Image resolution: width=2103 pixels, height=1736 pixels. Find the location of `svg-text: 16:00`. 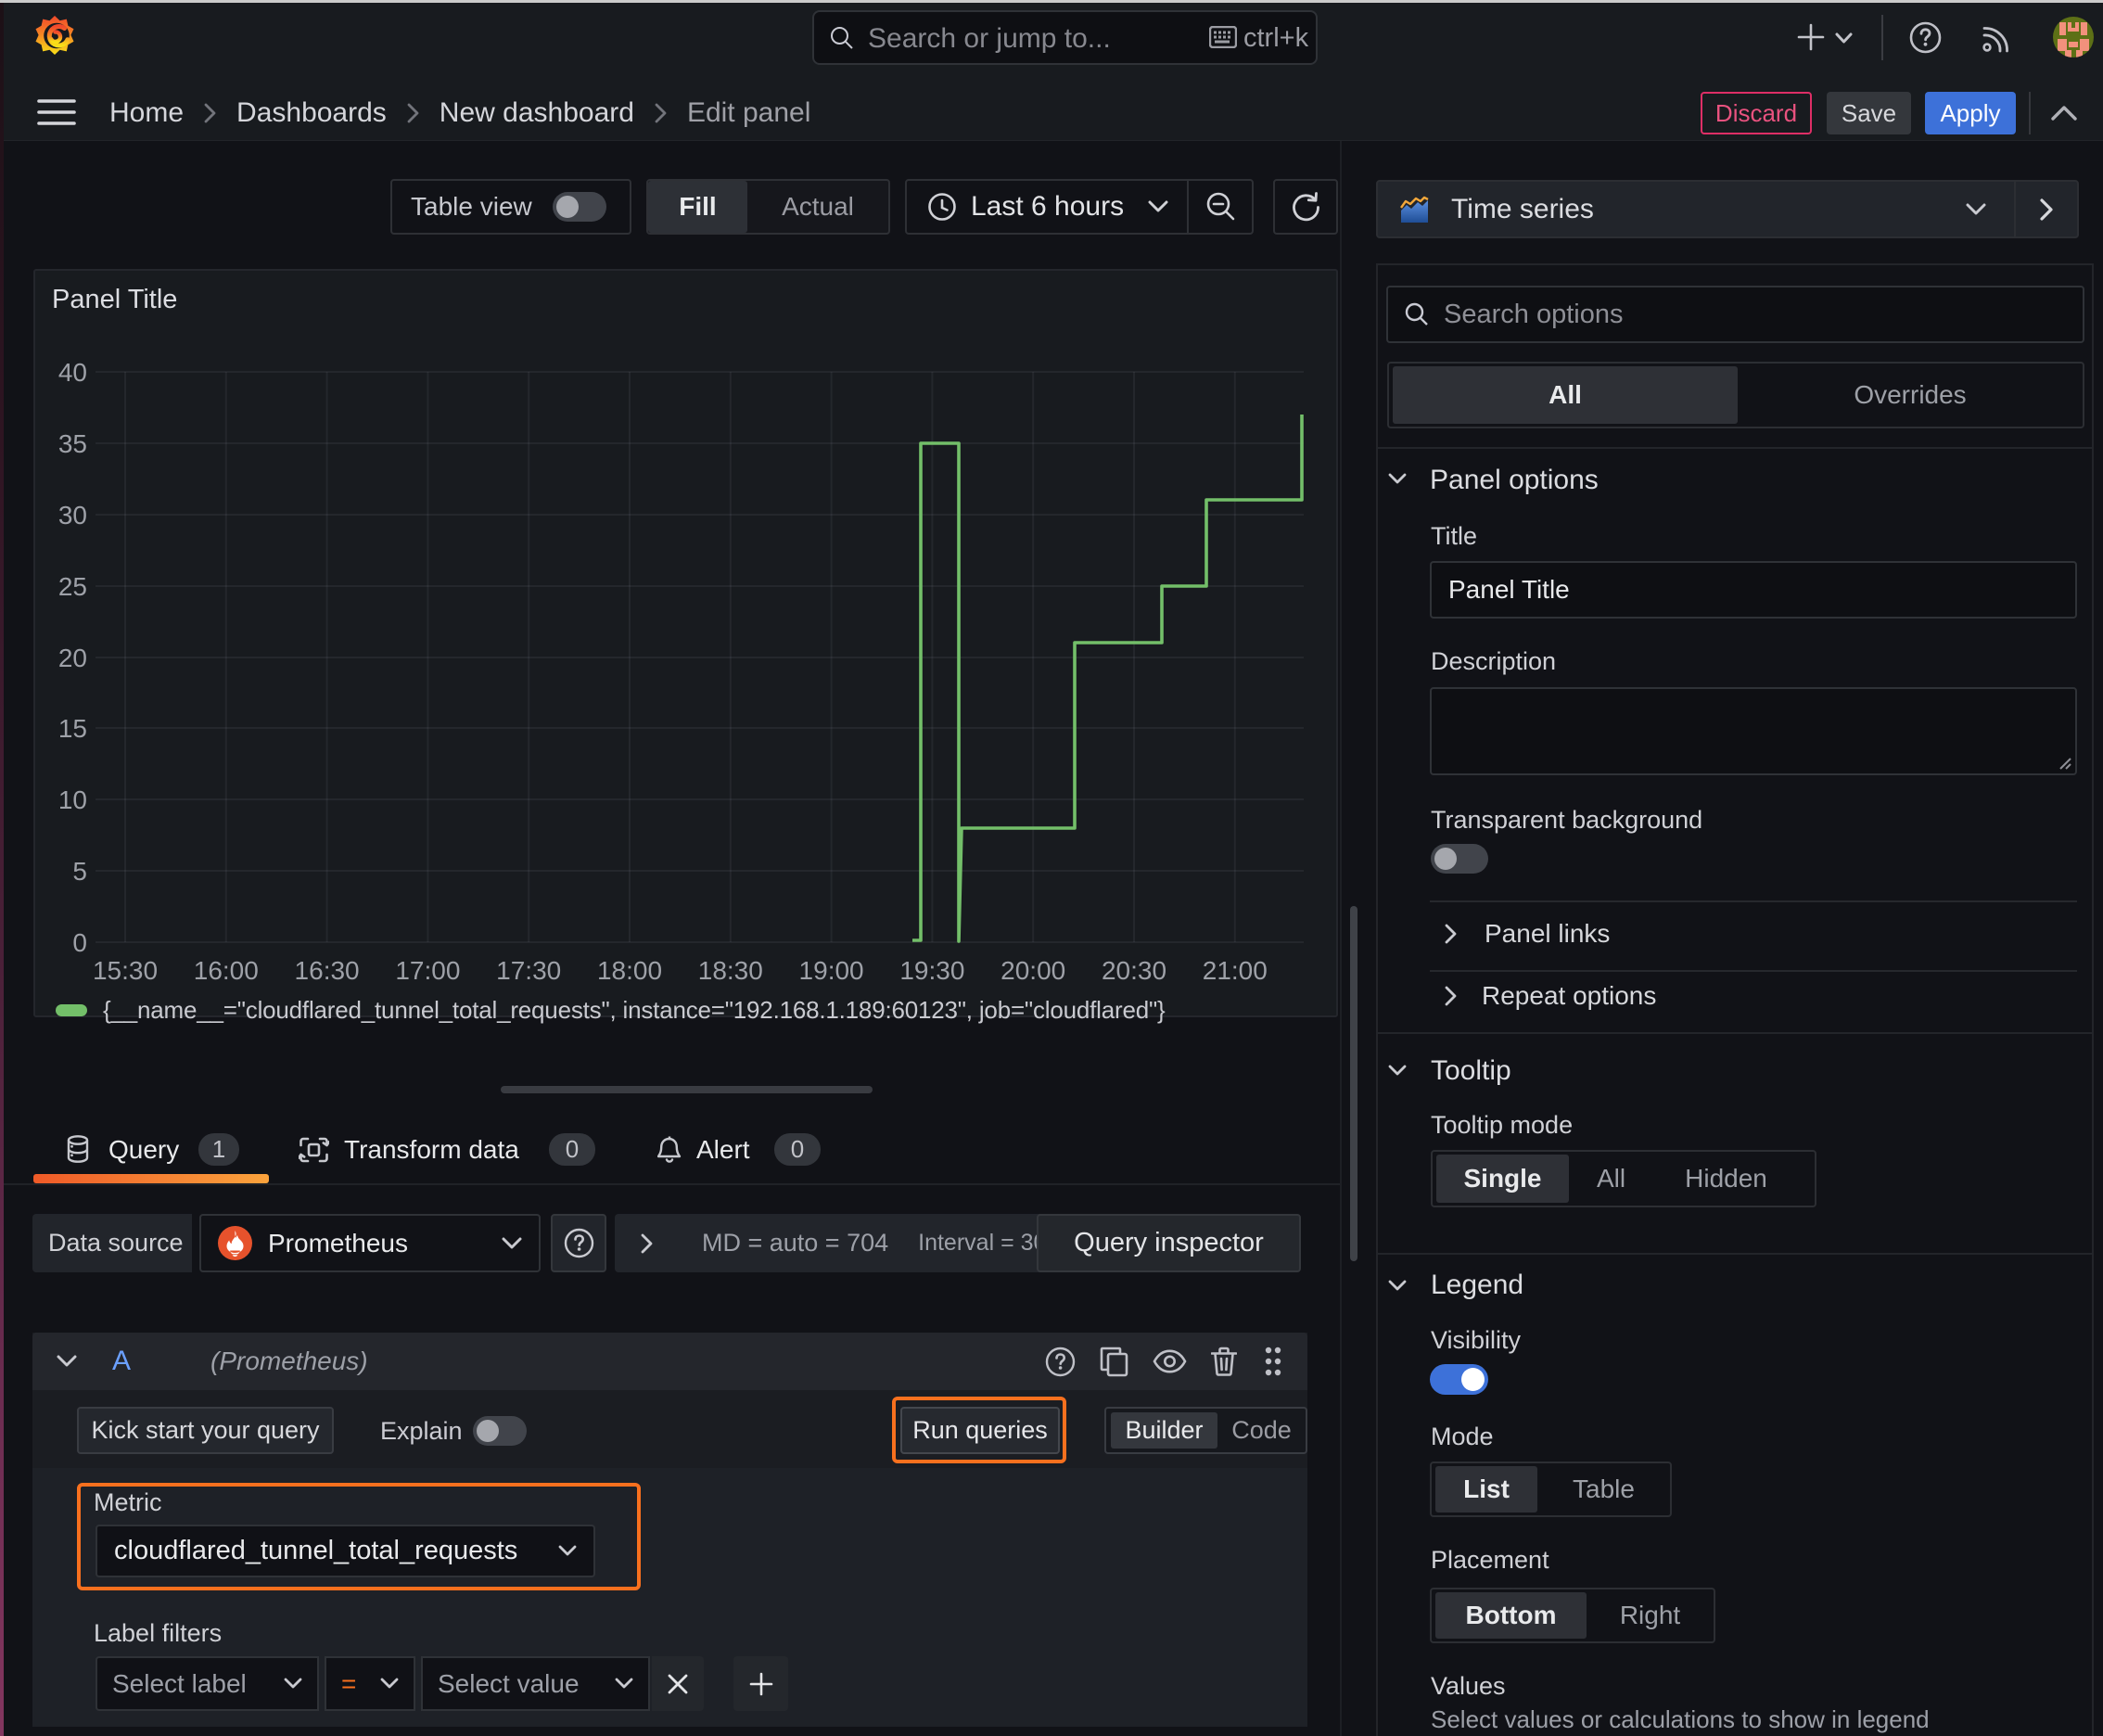

svg-text: 16:00 is located at coordinates (226, 971).